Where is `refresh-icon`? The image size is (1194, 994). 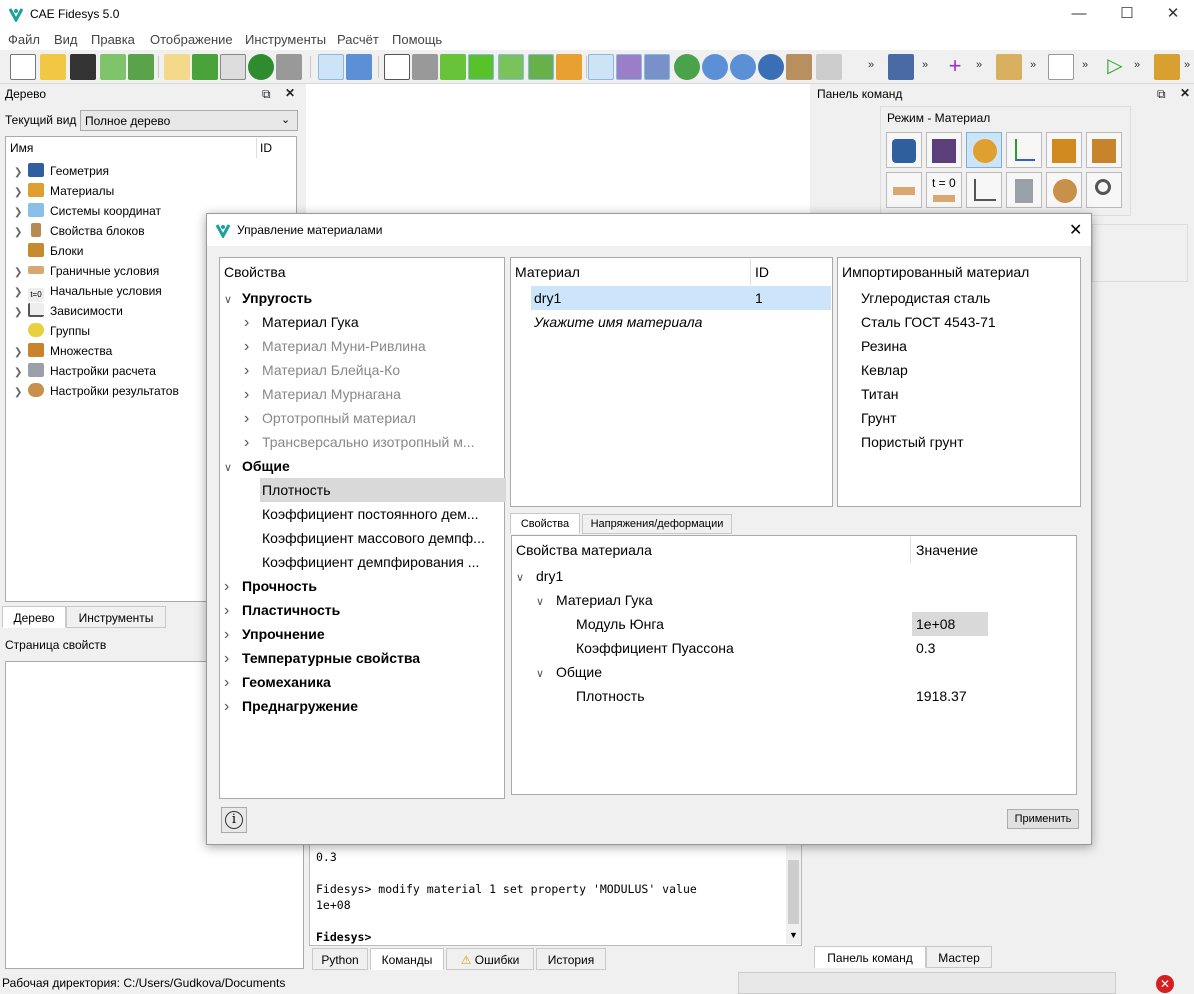
refresh-icon is located at coordinates (687, 67).